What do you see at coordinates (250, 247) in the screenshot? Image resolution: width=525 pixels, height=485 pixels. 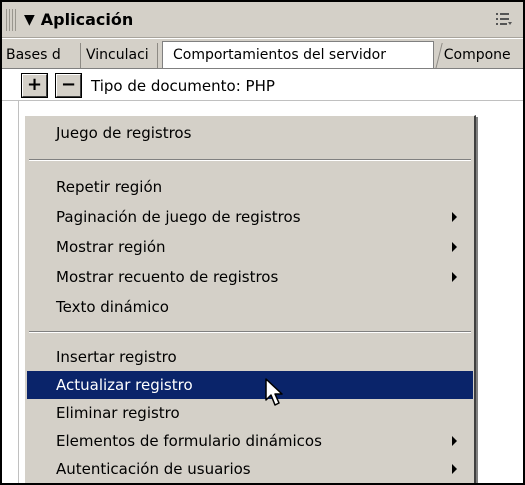 I see `menu-item-mostrar-region: Mostrar región` at bounding box center [250, 247].